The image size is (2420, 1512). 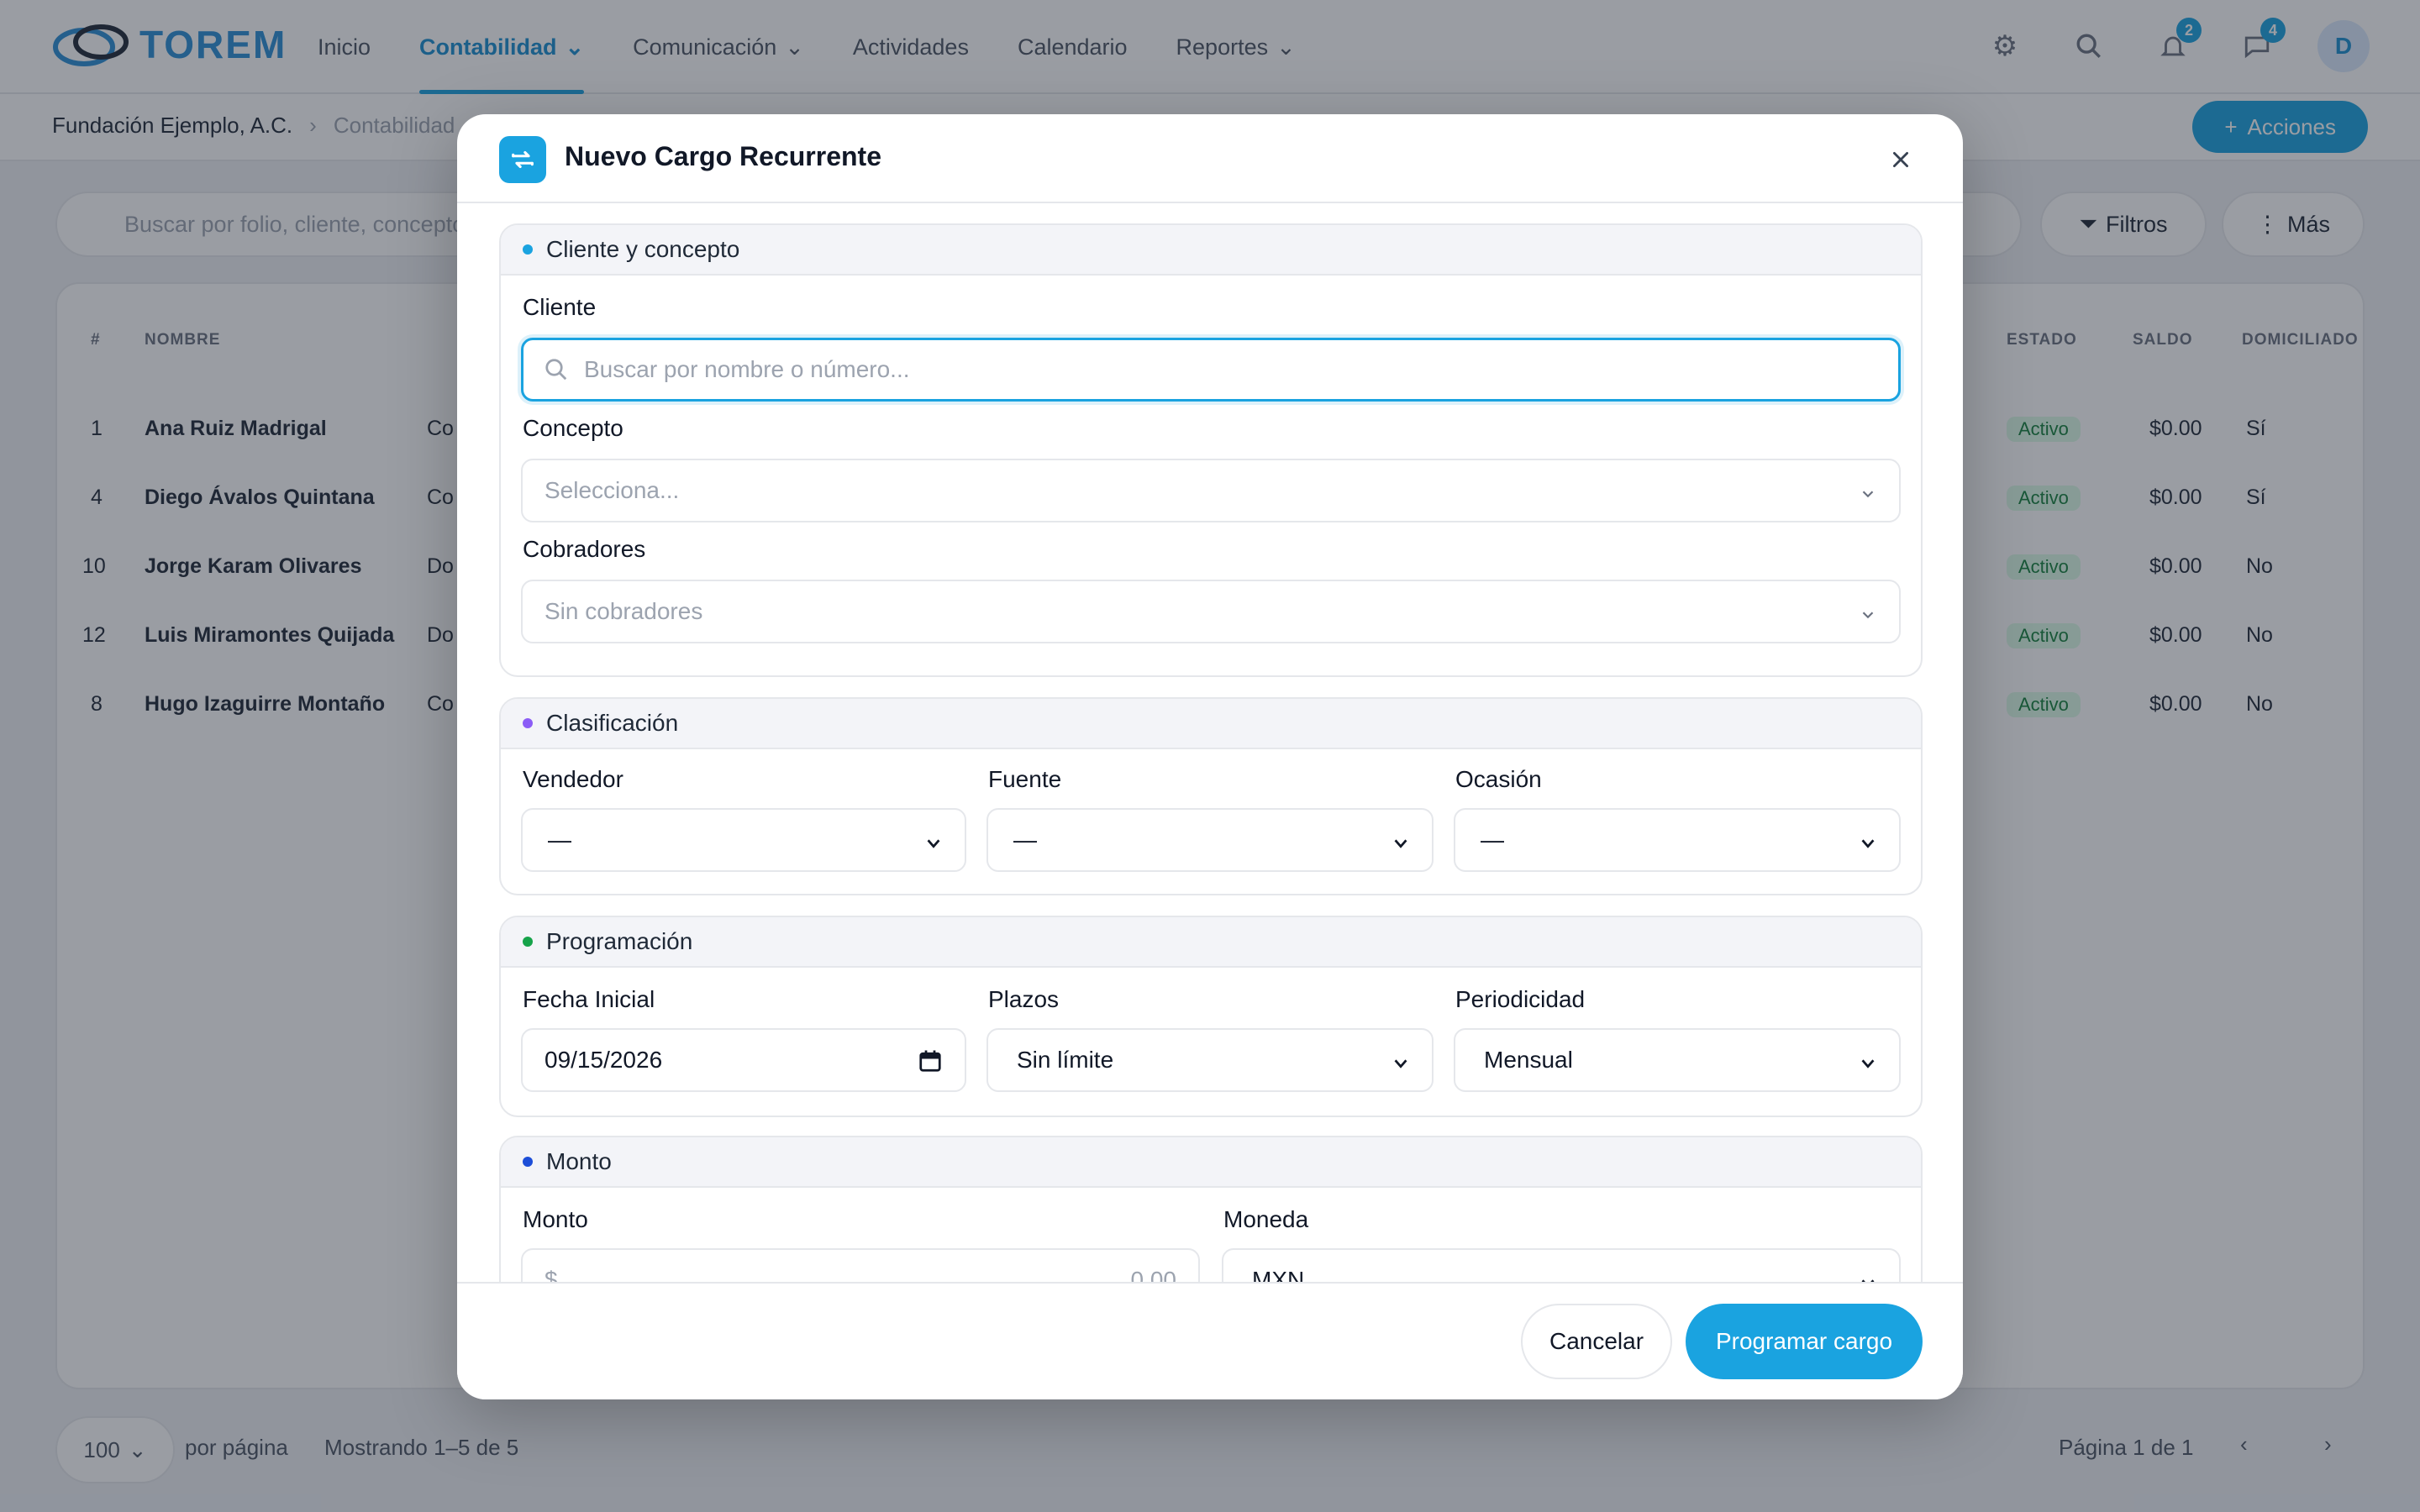 I want to click on cancel-button: Cancelar, so click(x=1596, y=1341).